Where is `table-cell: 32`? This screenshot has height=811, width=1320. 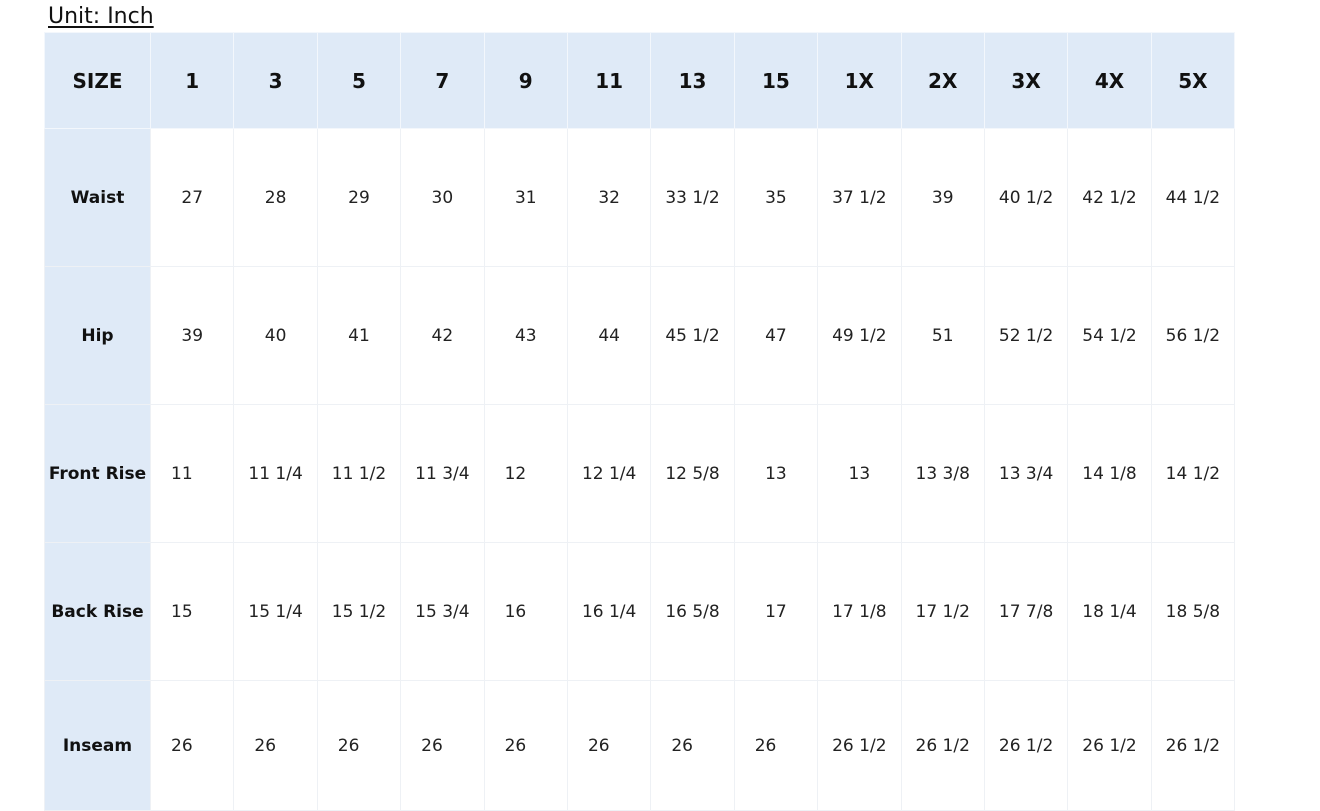
table-cell: 32 is located at coordinates (609, 197).